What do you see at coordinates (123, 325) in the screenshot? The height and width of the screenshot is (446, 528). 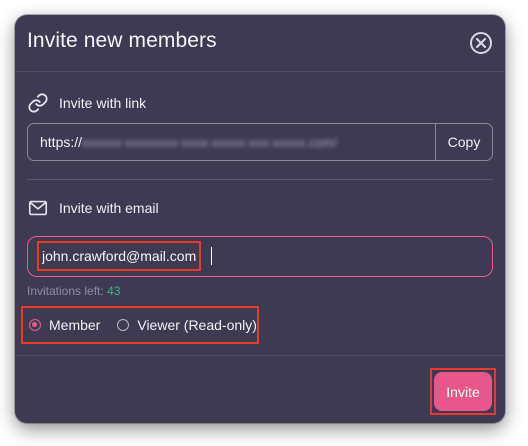 I see `radio-unchecked-icon` at bounding box center [123, 325].